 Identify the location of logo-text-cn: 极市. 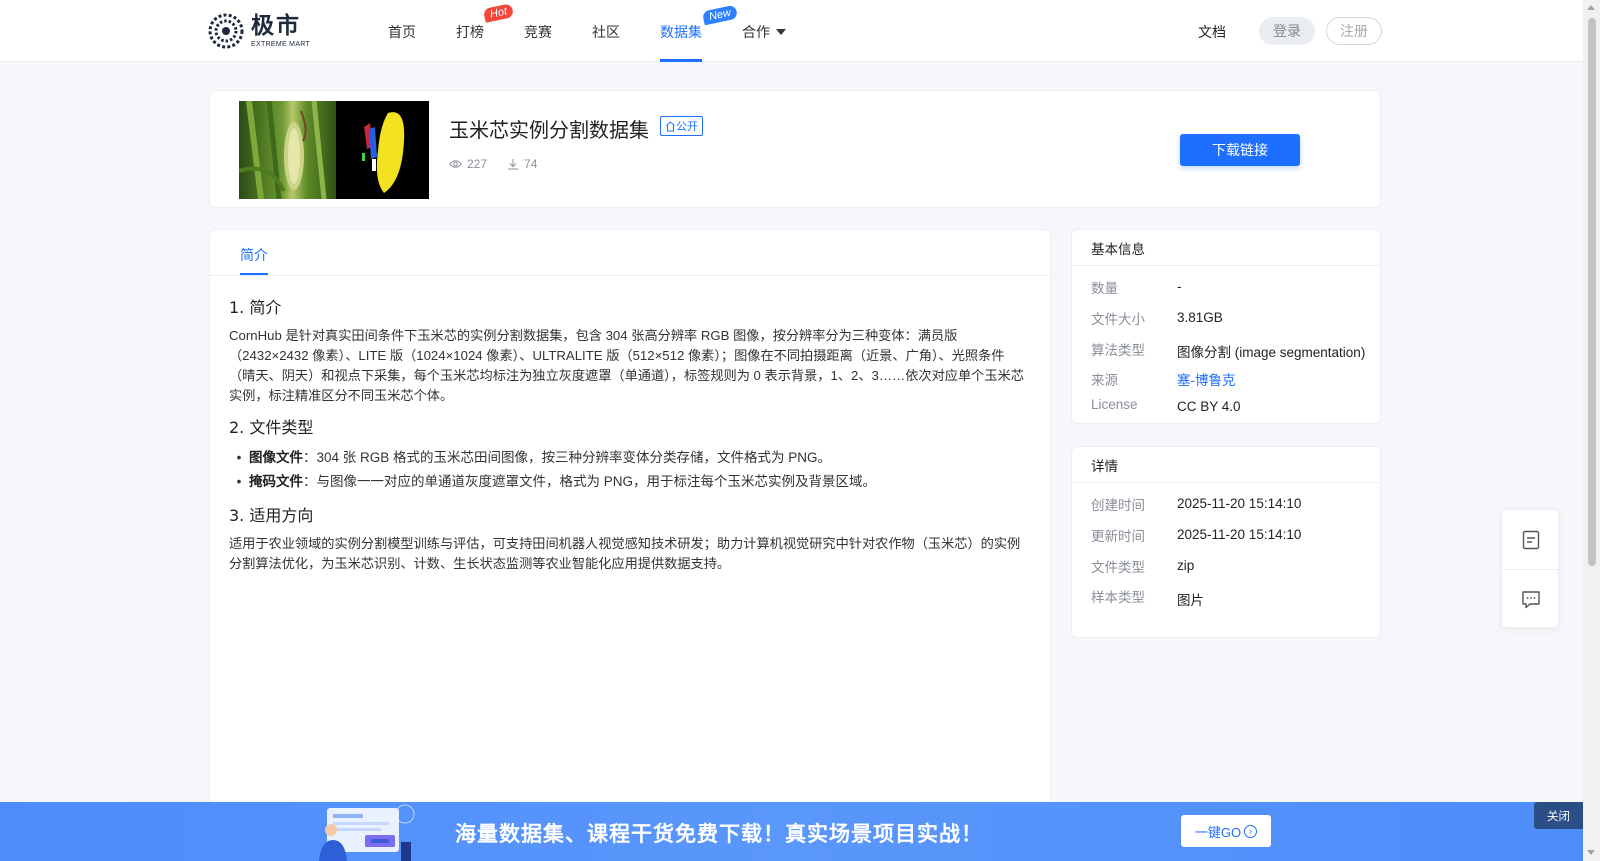
(276, 25).